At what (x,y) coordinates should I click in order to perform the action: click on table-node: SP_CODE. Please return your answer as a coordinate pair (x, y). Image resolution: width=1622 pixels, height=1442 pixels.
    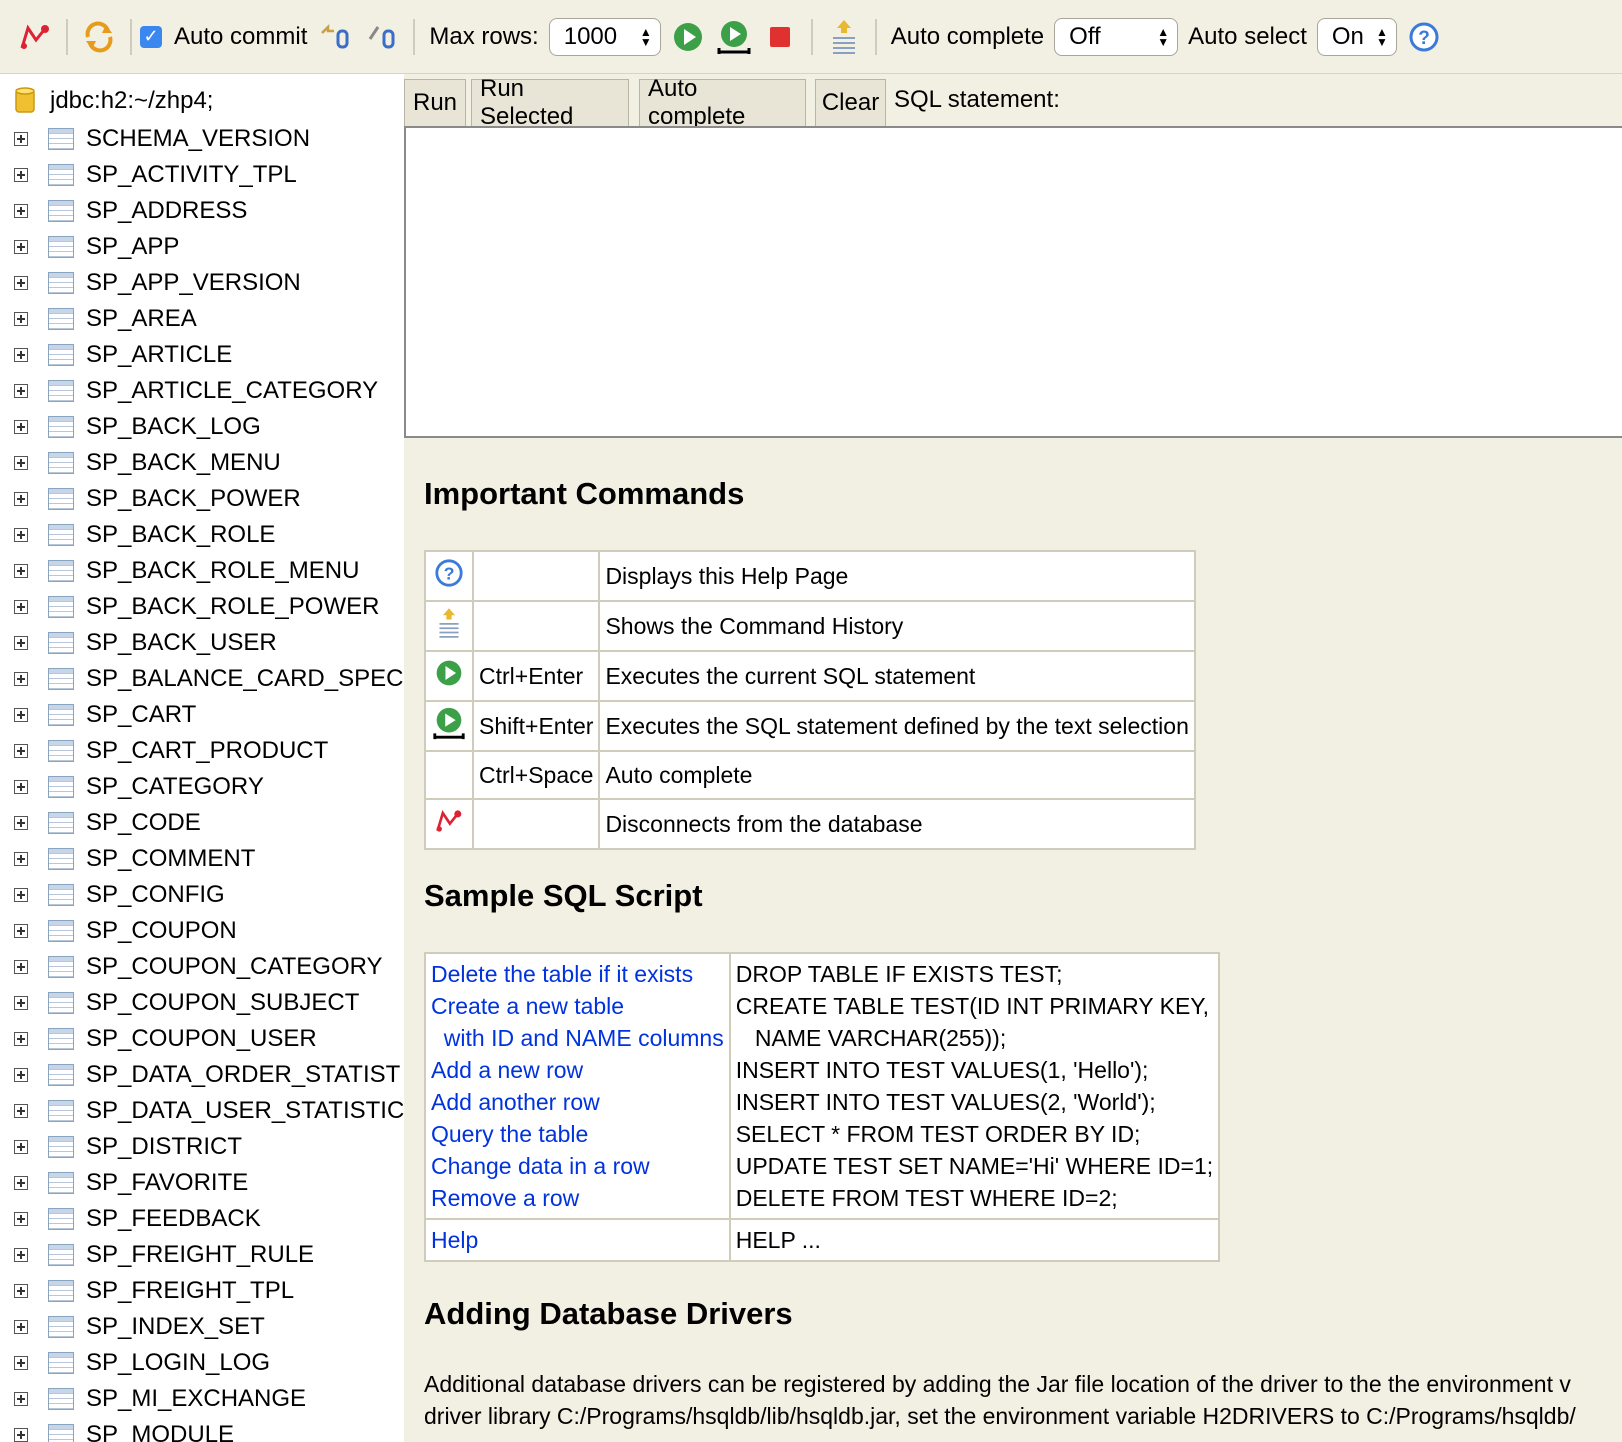
    Looking at the image, I should click on (107, 823).